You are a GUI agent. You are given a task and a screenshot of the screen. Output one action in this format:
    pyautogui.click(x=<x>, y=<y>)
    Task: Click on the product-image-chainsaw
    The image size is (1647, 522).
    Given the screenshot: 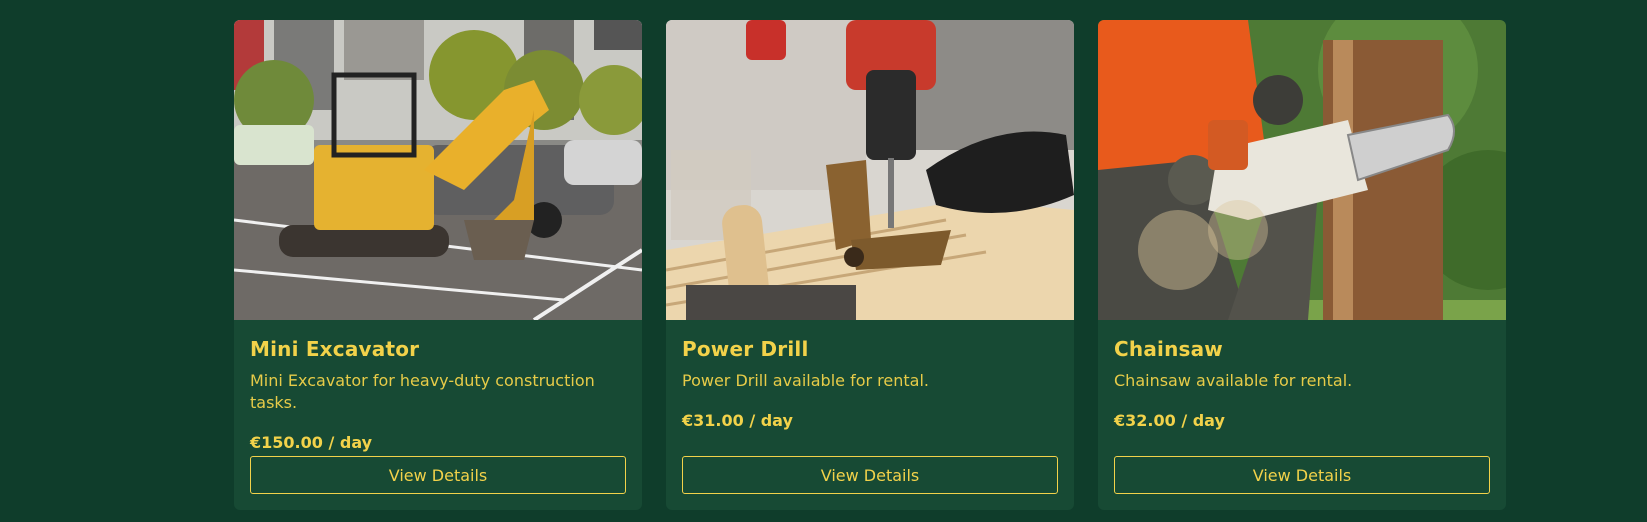 What is the action you would take?
    pyautogui.click(x=1302, y=170)
    